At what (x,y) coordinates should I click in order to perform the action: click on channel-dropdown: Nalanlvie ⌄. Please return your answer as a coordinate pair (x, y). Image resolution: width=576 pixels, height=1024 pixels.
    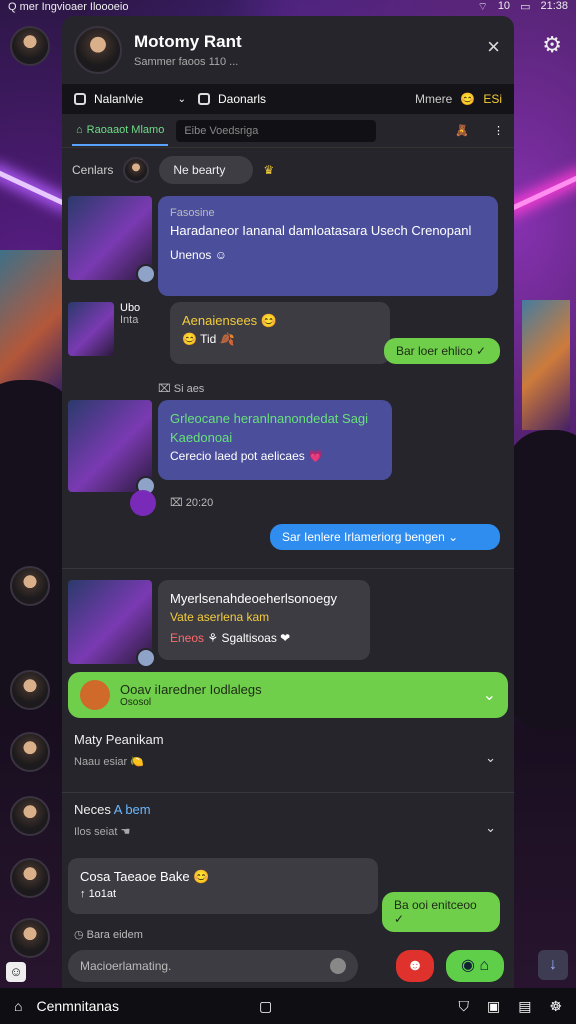
    Looking at the image, I should click on (136, 99).